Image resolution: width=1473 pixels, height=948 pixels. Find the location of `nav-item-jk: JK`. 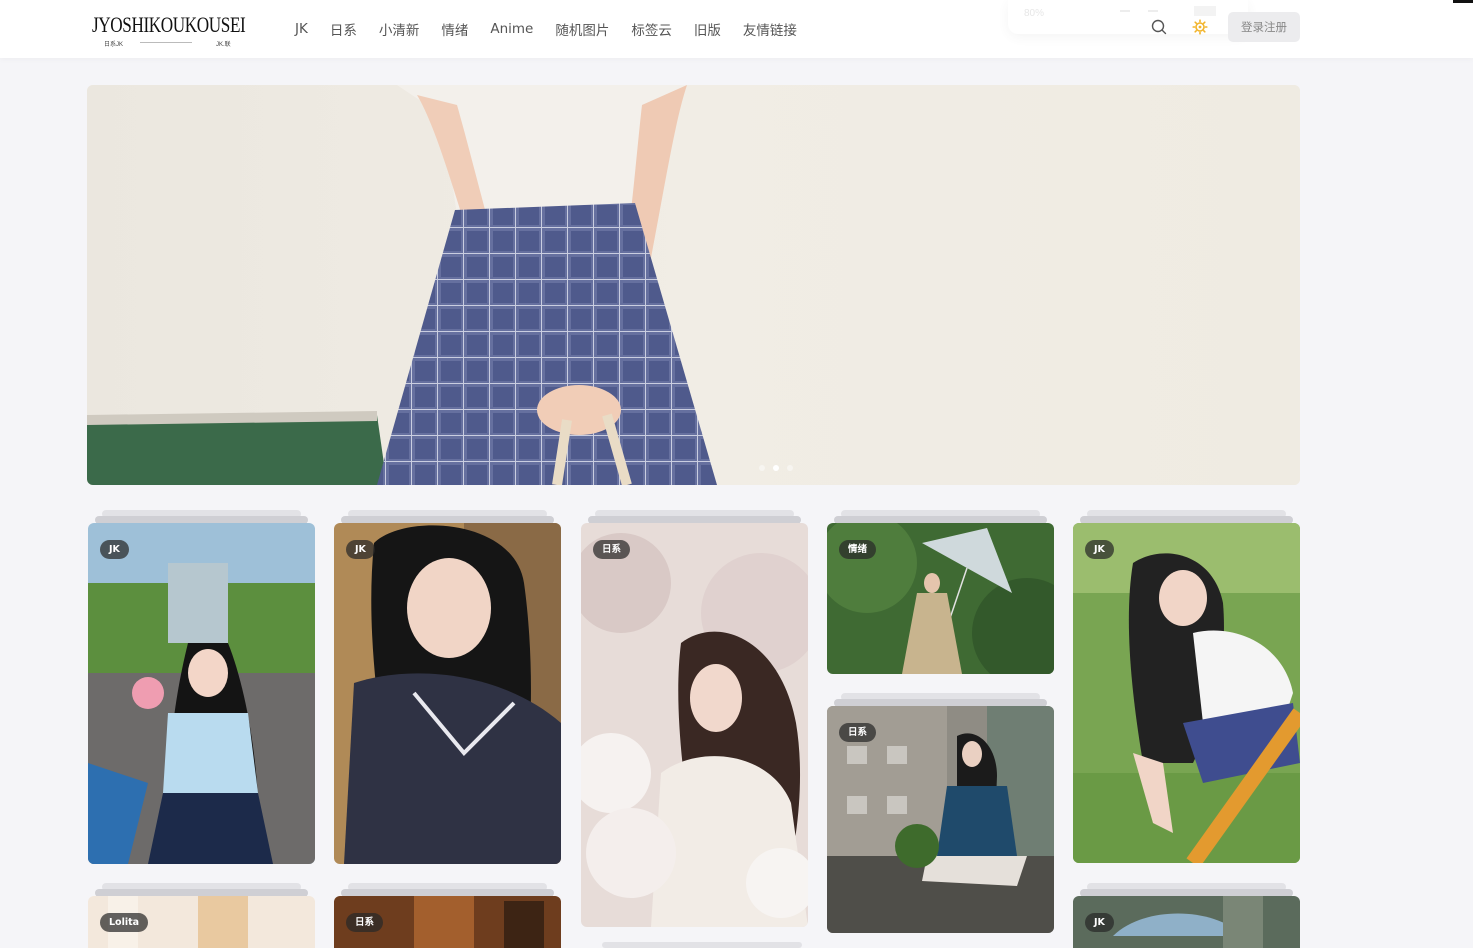

nav-item-jk: JK is located at coordinates (301, 29).